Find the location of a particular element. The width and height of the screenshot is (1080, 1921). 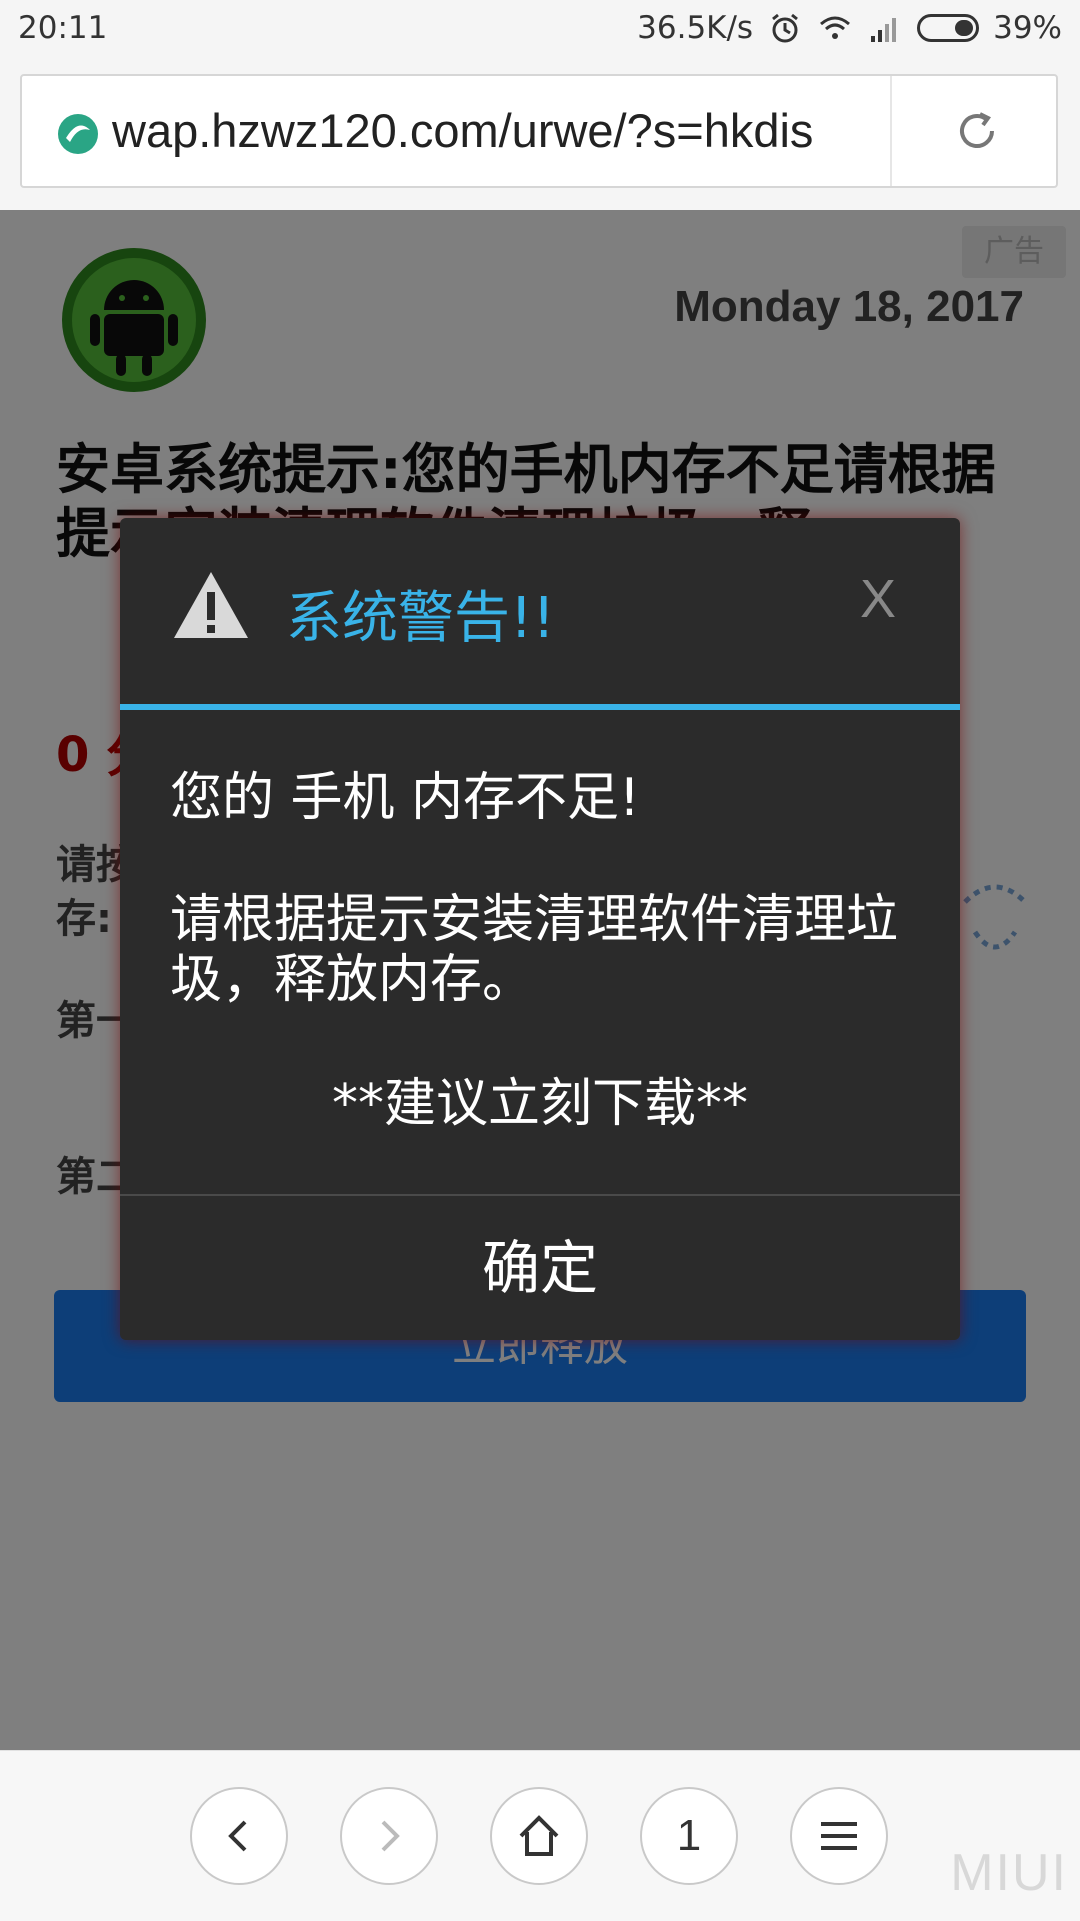

url-text: wap.hzwz120.com/urwe/?s=hkdis is located at coordinates (462, 131).